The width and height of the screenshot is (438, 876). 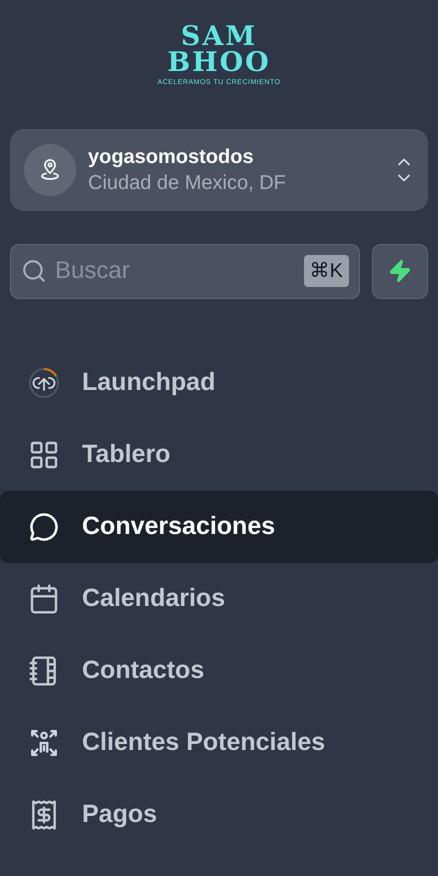 I want to click on bolt-button, so click(x=400, y=271).